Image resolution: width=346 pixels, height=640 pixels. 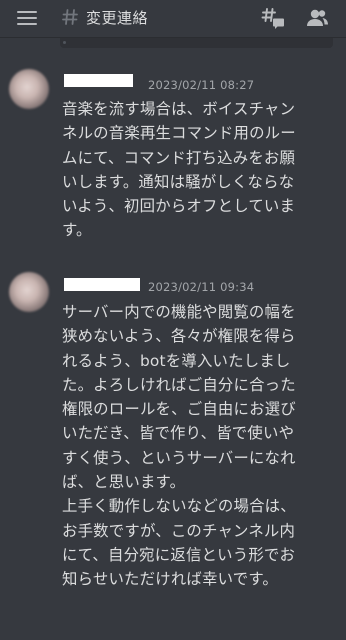 What do you see at coordinates (201, 85) in the screenshot?
I see `message-timestamp: 2023/02/11 08:27` at bounding box center [201, 85].